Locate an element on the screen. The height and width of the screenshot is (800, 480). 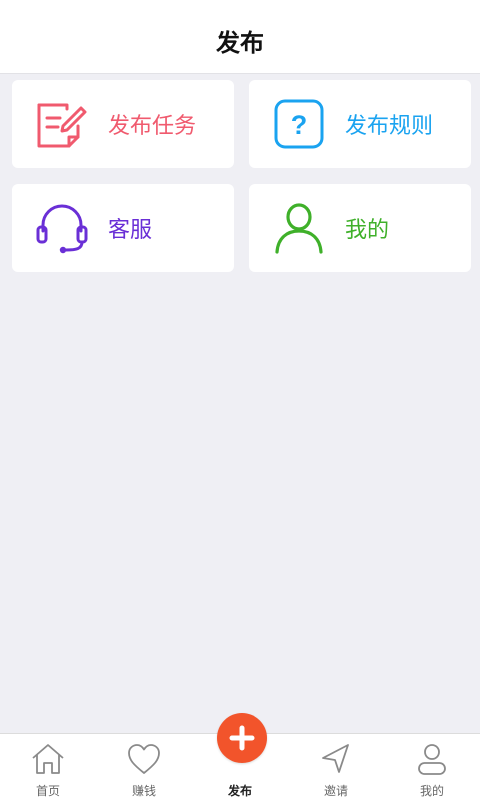
tab-invite: 邀请 is located at coordinates (336, 767).